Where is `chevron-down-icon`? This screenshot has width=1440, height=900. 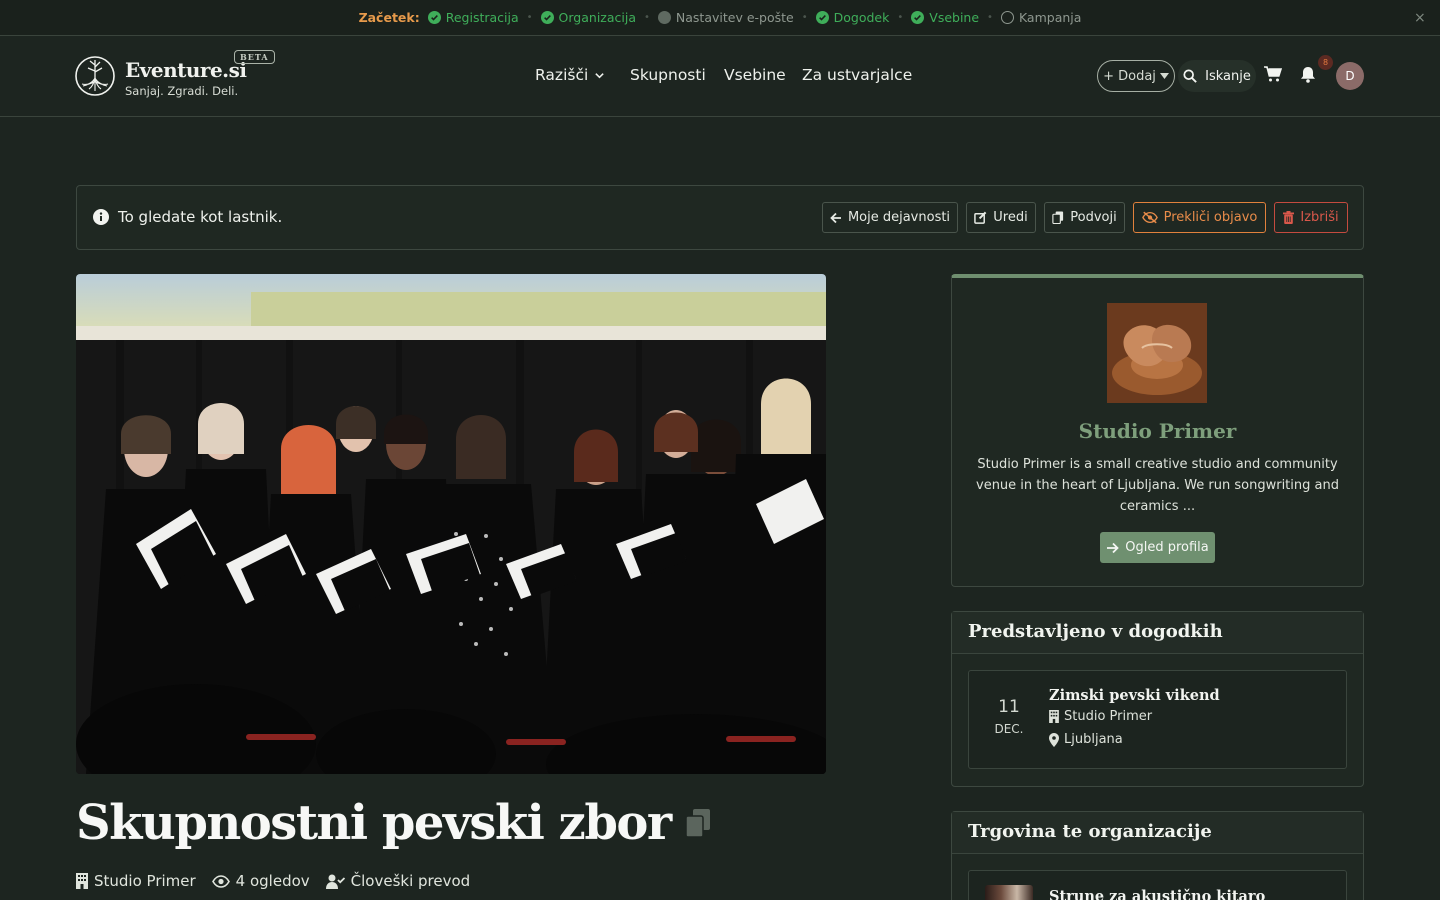
chevron-down-icon is located at coordinates (599, 75).